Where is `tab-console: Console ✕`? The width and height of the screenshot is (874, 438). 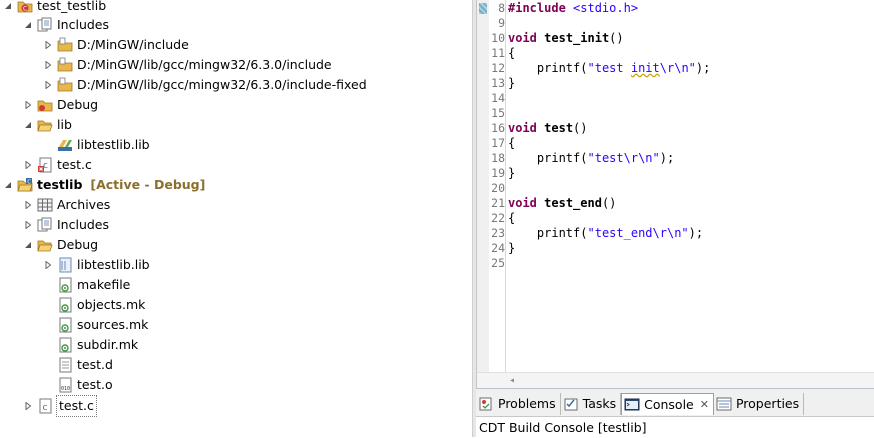
tab-console: Console ✕ is located at coordinates (667, 404).